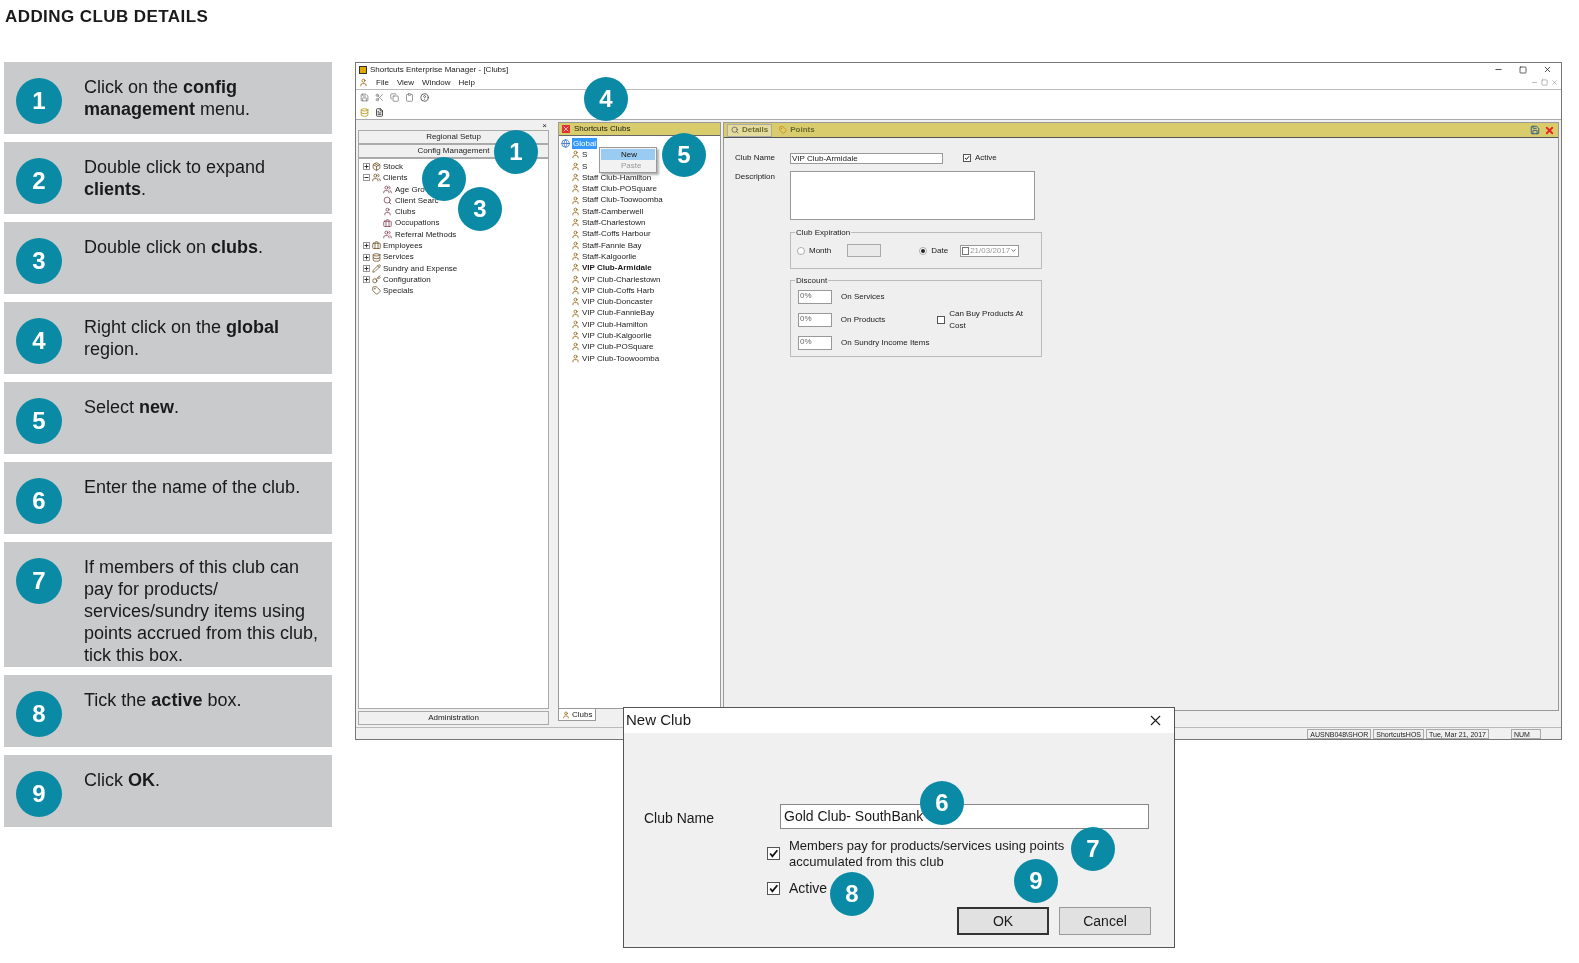 This screenshot has width=1579, height=963. Describe the element at coordinates (1105, 921) in the screenshot. I see `dialog-button: Cancel` at that location.